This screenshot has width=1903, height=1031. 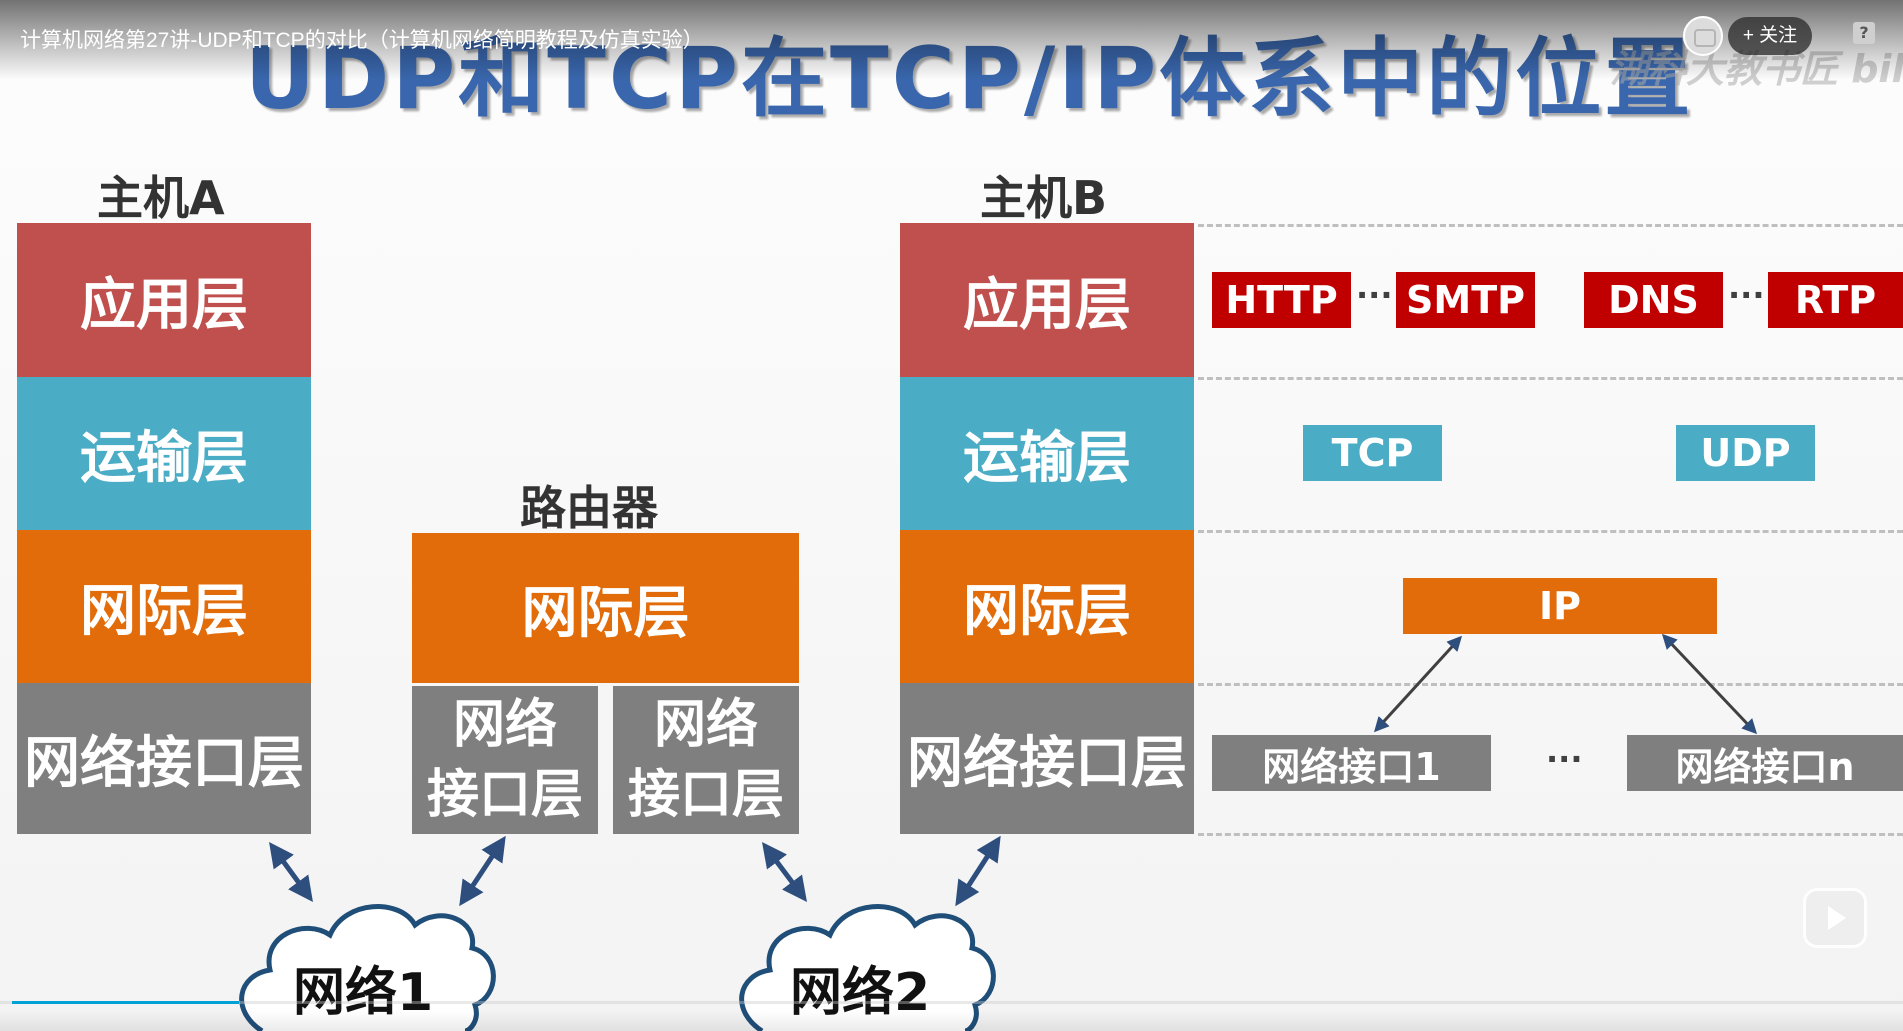 What do you see at coordinates (1047, 453) in the screenshot?
I see `host-b-transport-layer: 运输层` at bounding box center [1047, 453].